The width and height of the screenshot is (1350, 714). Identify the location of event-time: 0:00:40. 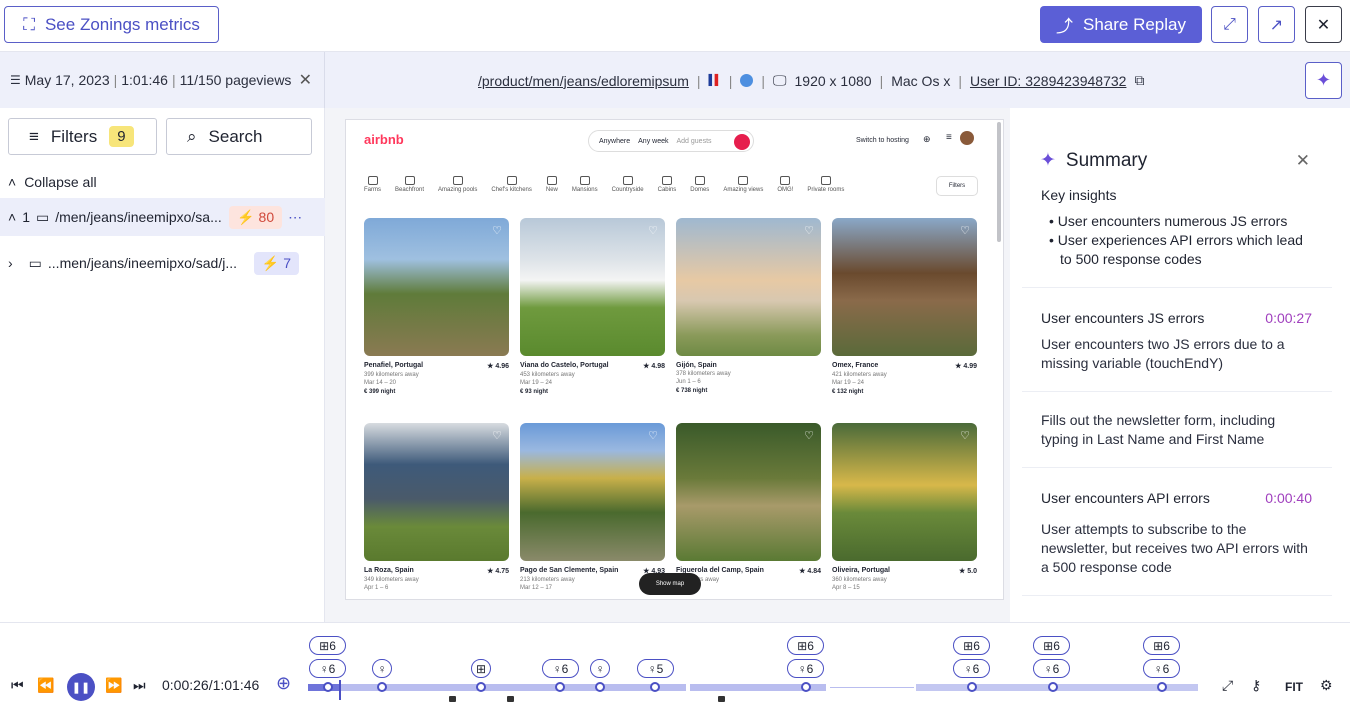
(1288, 498).